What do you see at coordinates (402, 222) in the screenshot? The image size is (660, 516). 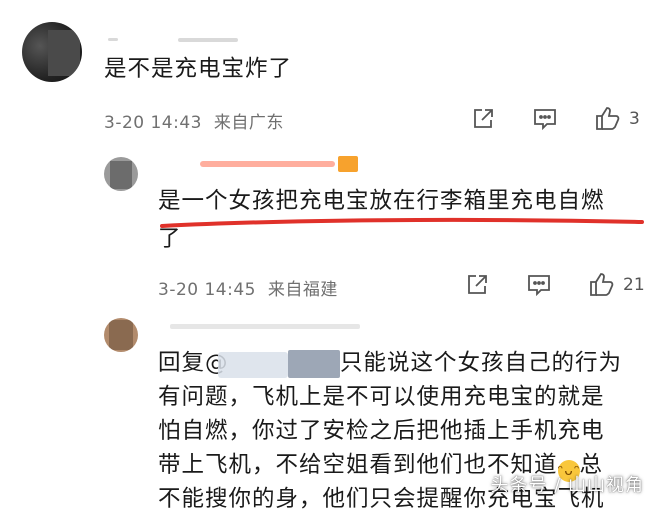 I see `red-underline` at bounding box center [402, 222].